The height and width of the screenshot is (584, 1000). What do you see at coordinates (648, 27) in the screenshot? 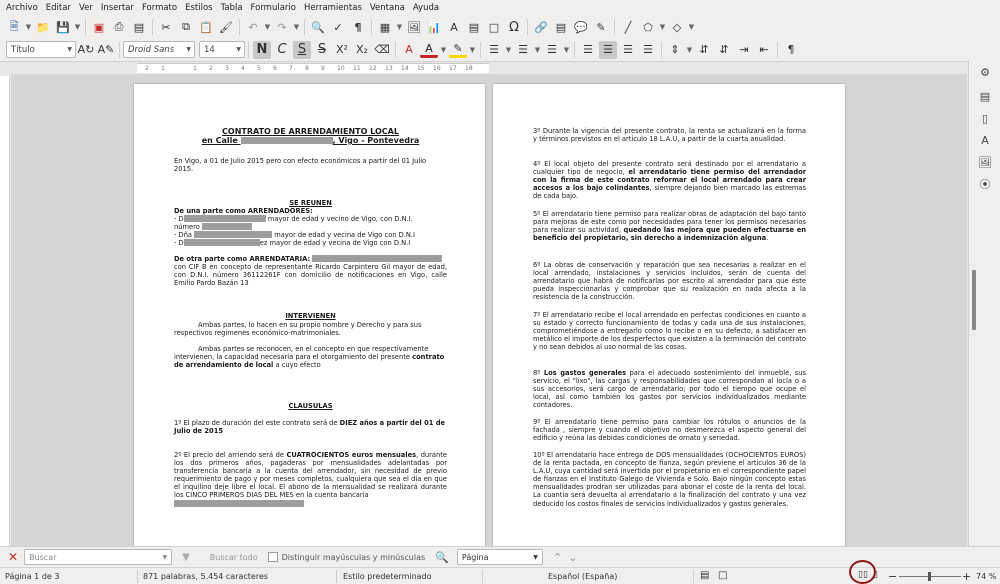
I see `shapes-icon: ⬠` at bounding box center [648, 27].